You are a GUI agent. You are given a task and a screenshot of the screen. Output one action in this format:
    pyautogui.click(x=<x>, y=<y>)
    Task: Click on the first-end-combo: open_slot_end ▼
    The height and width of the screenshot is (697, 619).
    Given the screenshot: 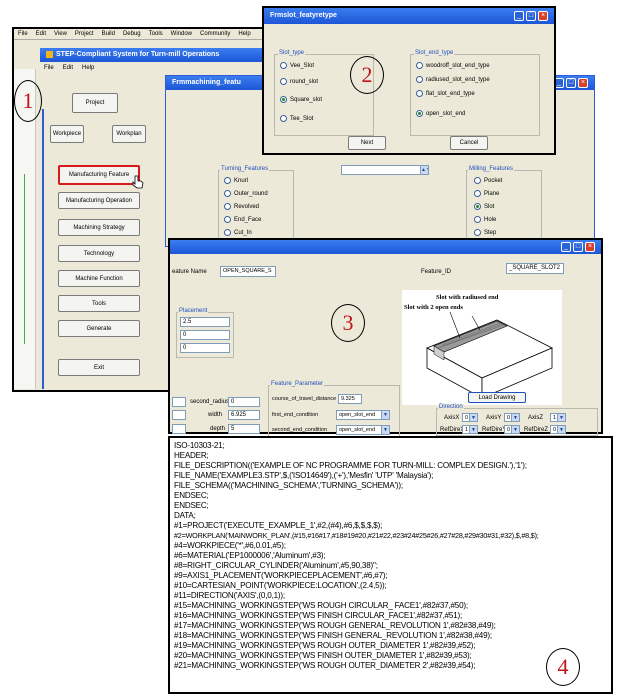 What is the action you would take?
    pyautogui.click(x=363, y=415)
    